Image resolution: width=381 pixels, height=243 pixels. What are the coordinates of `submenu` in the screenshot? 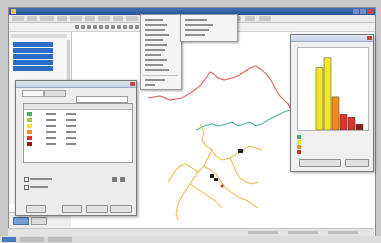 It's located at (209, 28).